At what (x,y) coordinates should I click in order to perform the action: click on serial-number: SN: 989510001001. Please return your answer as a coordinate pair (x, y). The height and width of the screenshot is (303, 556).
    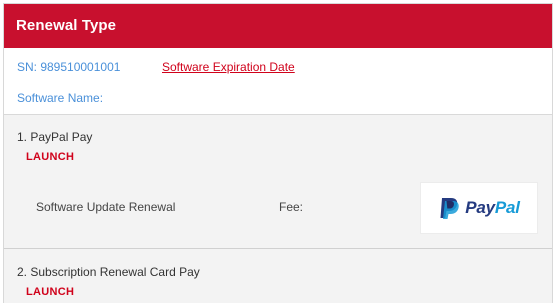
    Looking at the image, I should click on (69, 67).